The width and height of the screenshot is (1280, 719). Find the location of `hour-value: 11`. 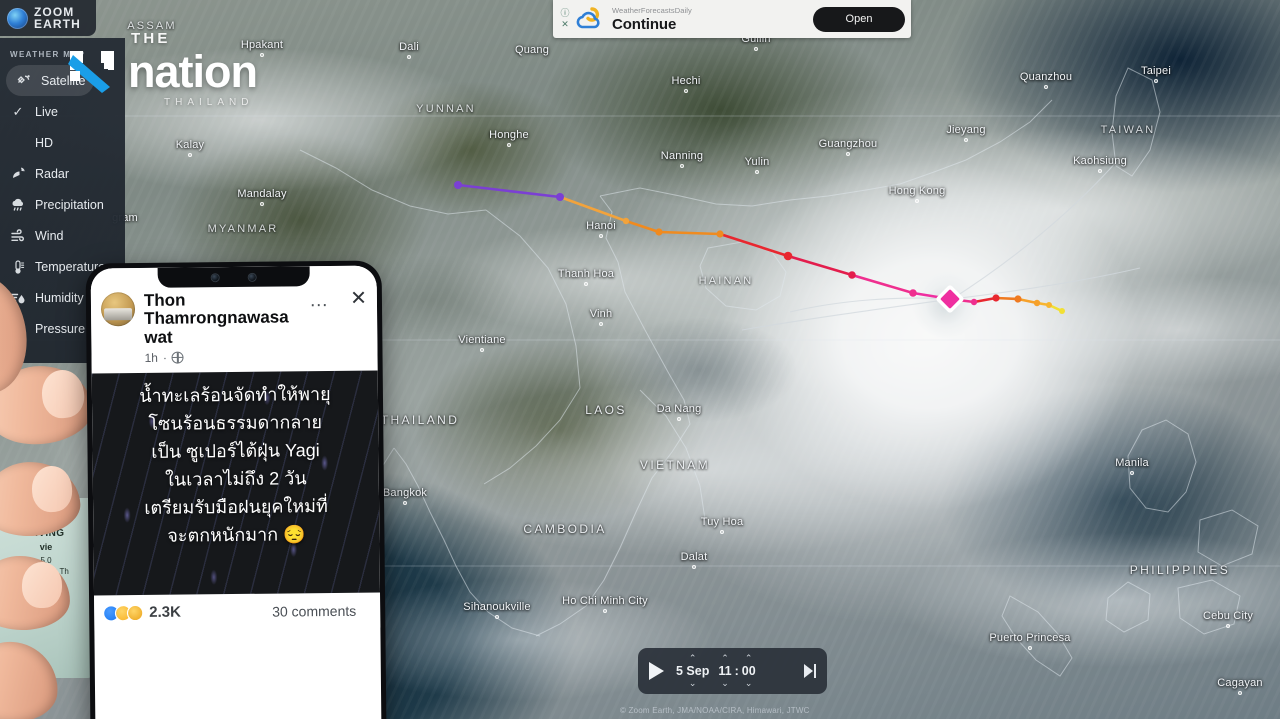

hour-value: 11 is located at coordinates (725, 670).